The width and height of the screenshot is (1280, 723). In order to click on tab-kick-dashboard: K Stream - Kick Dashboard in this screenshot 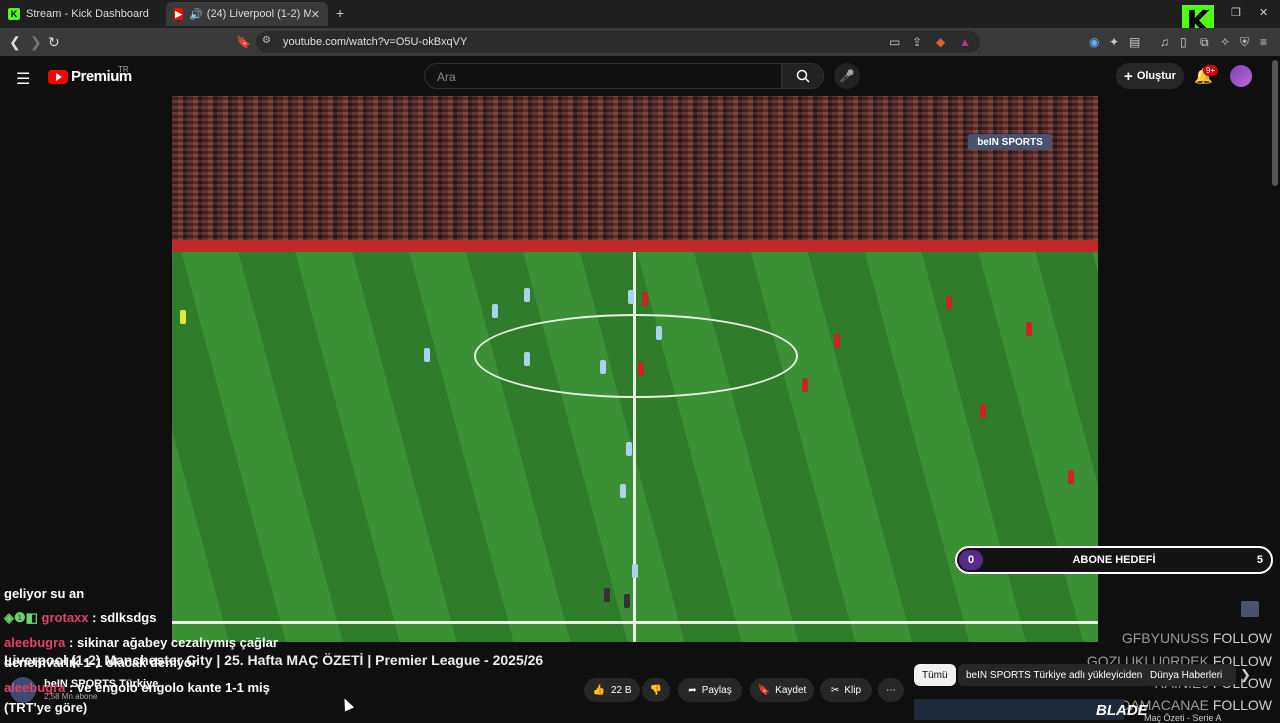, I will do `click(83, 14)`.